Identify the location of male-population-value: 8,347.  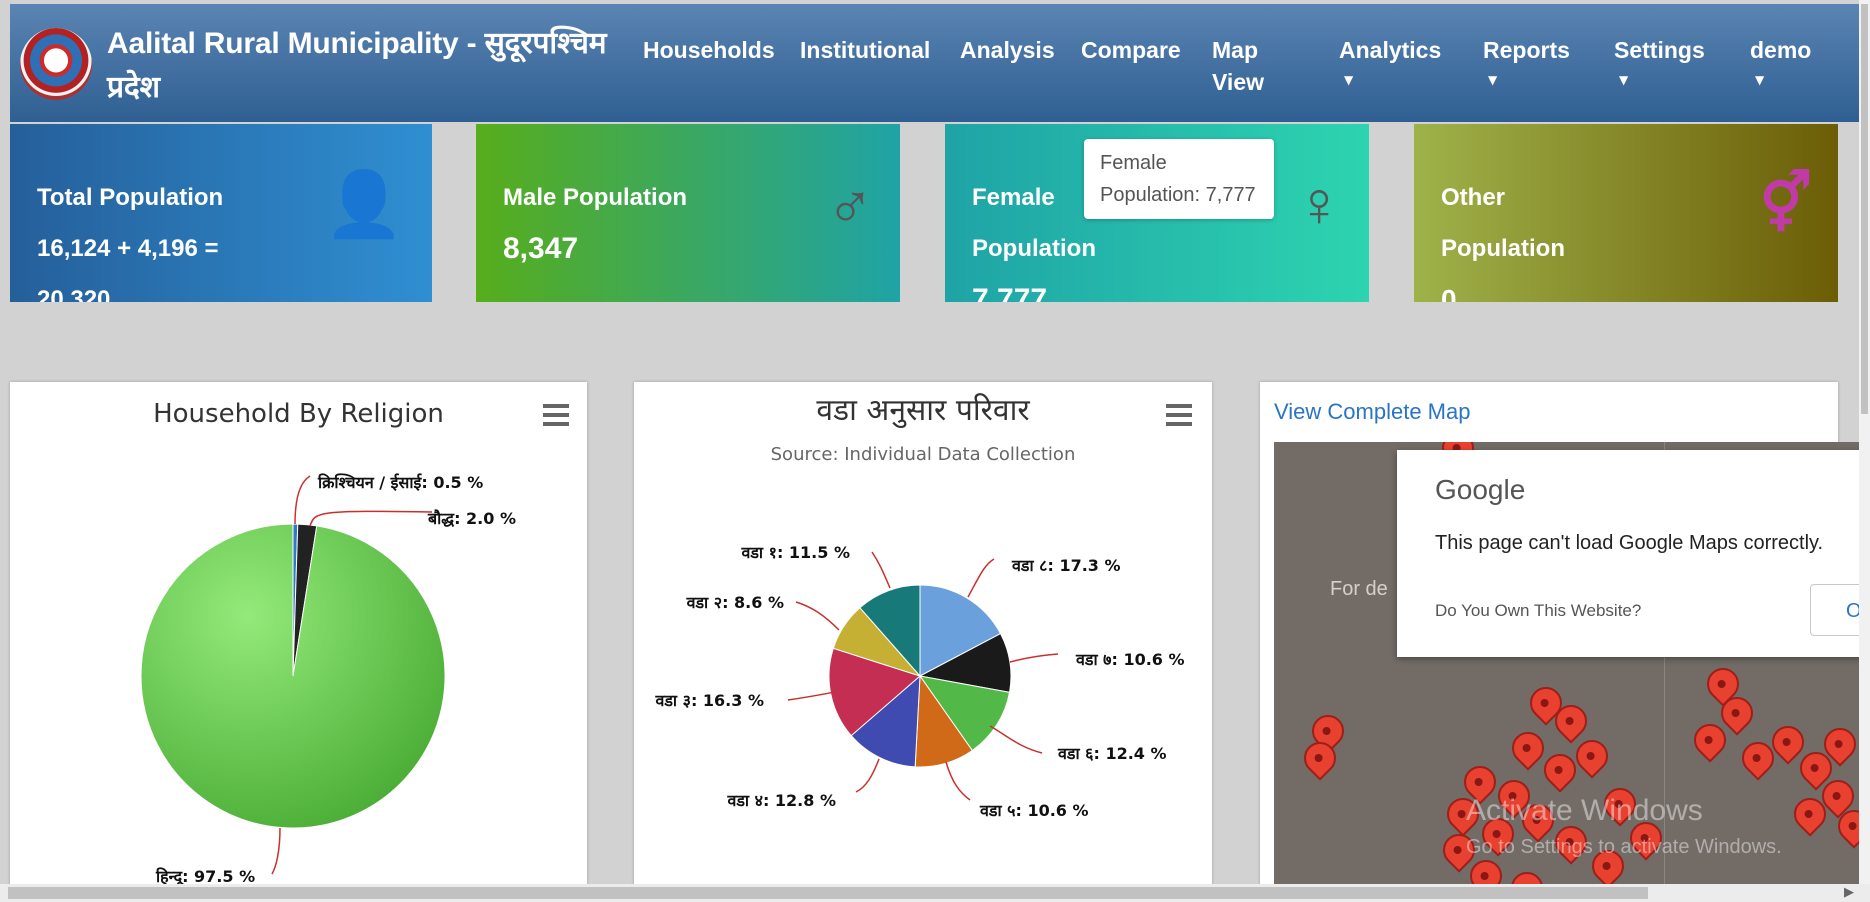
(541, 248).